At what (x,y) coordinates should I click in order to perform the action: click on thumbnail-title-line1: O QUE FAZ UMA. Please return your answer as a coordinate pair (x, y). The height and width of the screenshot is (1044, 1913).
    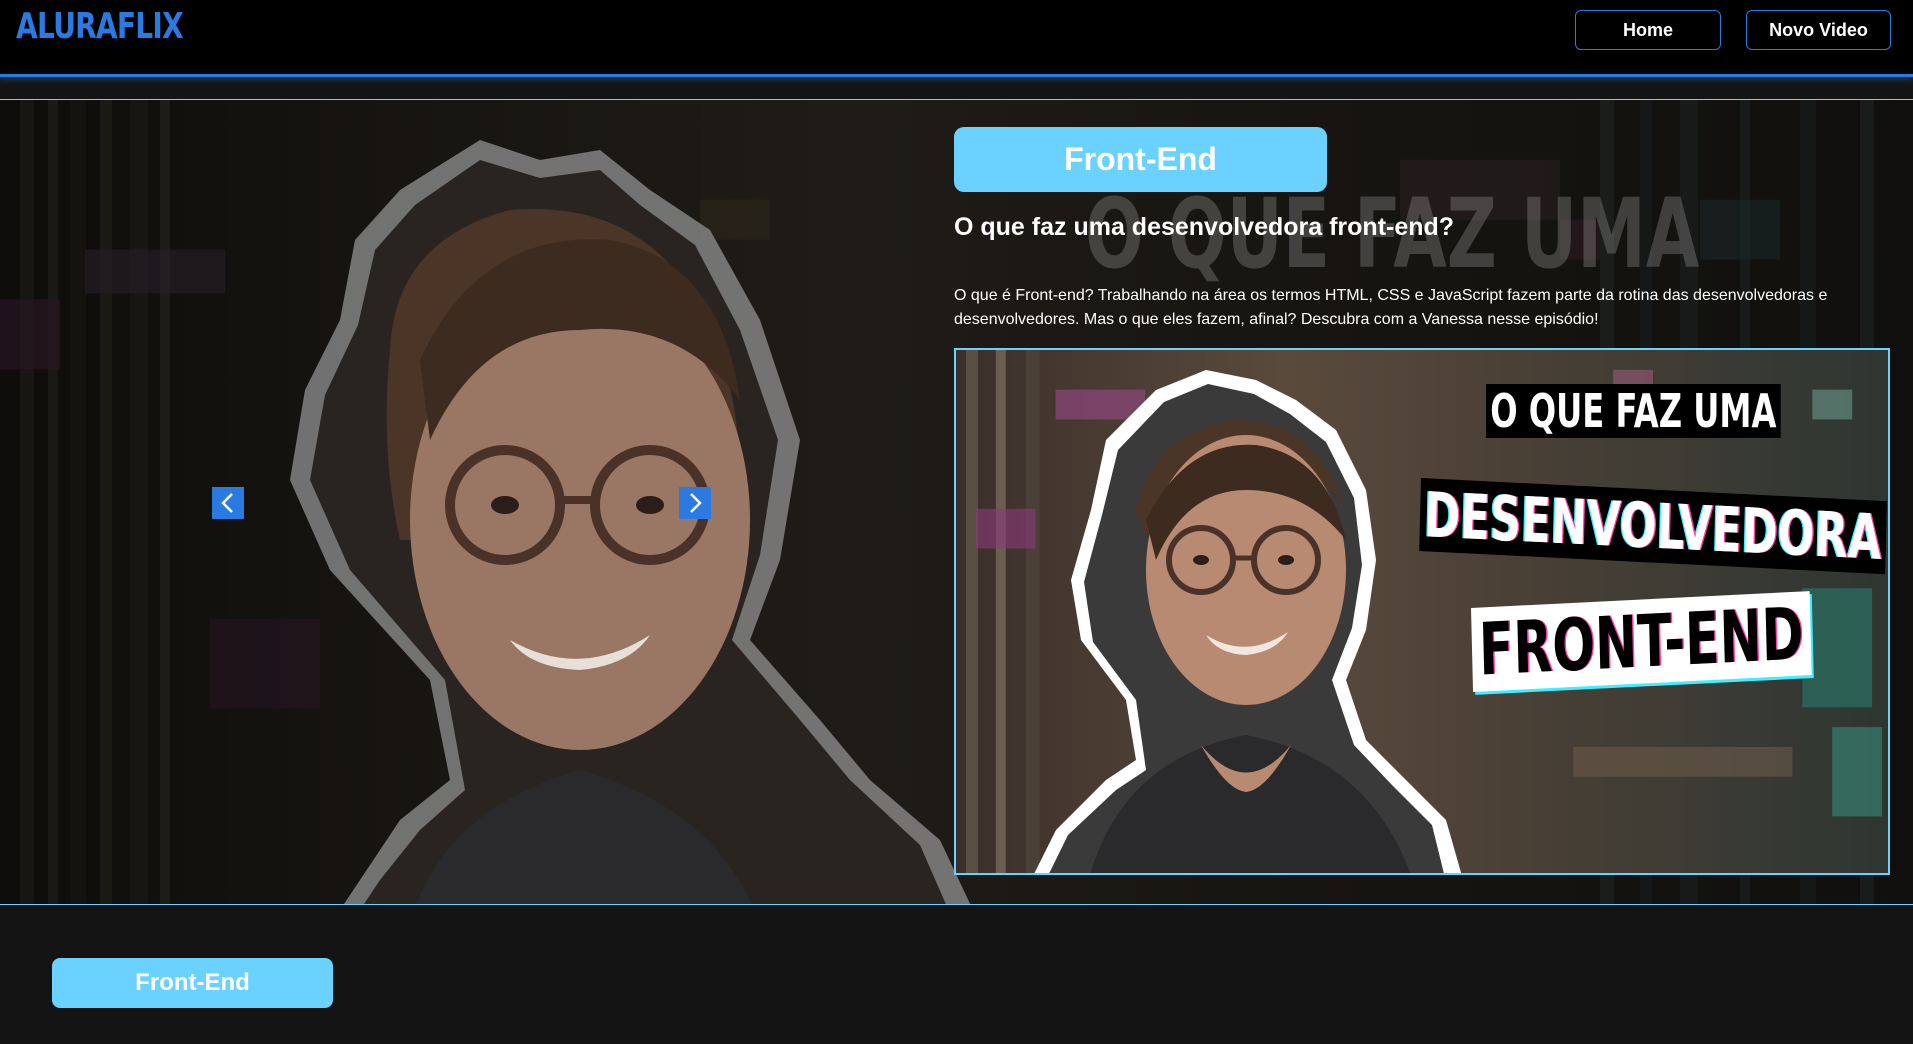
    Looking at the image, I should click on (1633, 411).